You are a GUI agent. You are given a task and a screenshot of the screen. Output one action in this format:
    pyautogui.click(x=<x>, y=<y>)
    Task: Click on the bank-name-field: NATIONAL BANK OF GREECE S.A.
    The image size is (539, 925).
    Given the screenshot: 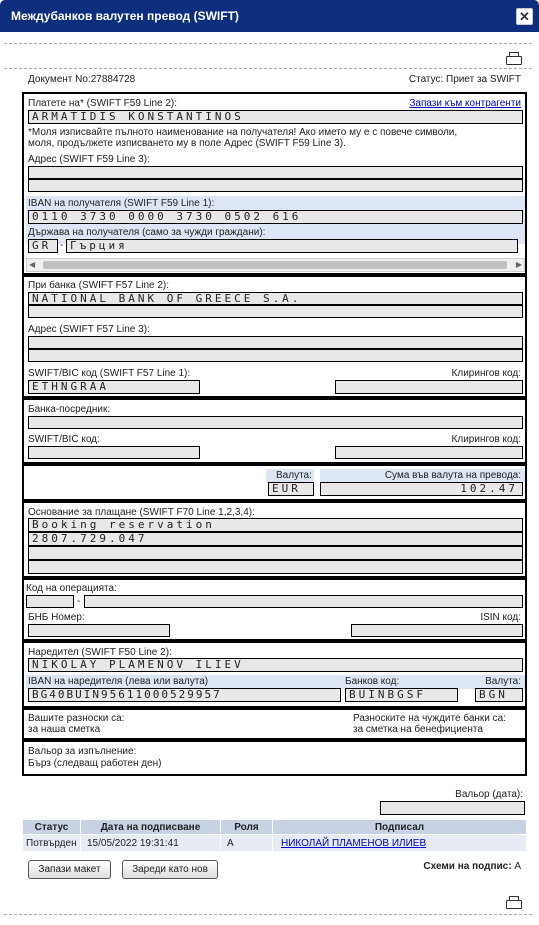 What is the action you would take?
    pyautogui.click(x=275, y=298)
    